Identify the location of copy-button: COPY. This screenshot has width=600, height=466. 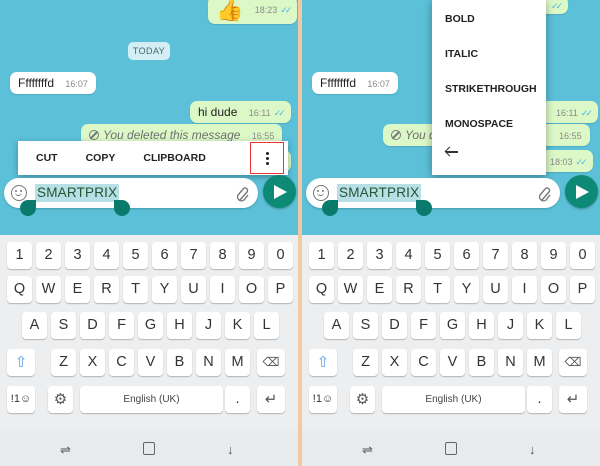
(87, 158).